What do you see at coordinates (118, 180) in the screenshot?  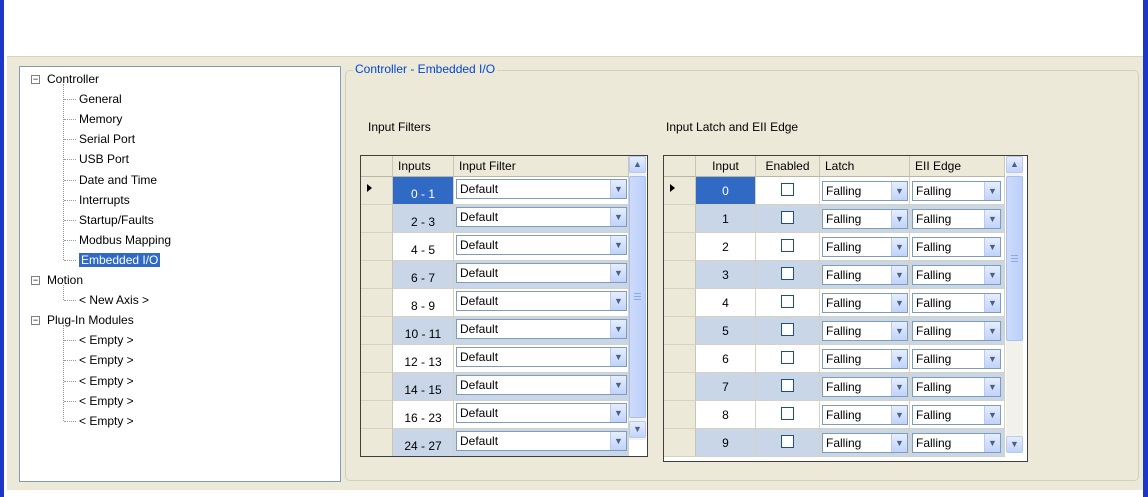 I see `tree-node-date-and-time: Date and Time` at bounding box center [118, 180].